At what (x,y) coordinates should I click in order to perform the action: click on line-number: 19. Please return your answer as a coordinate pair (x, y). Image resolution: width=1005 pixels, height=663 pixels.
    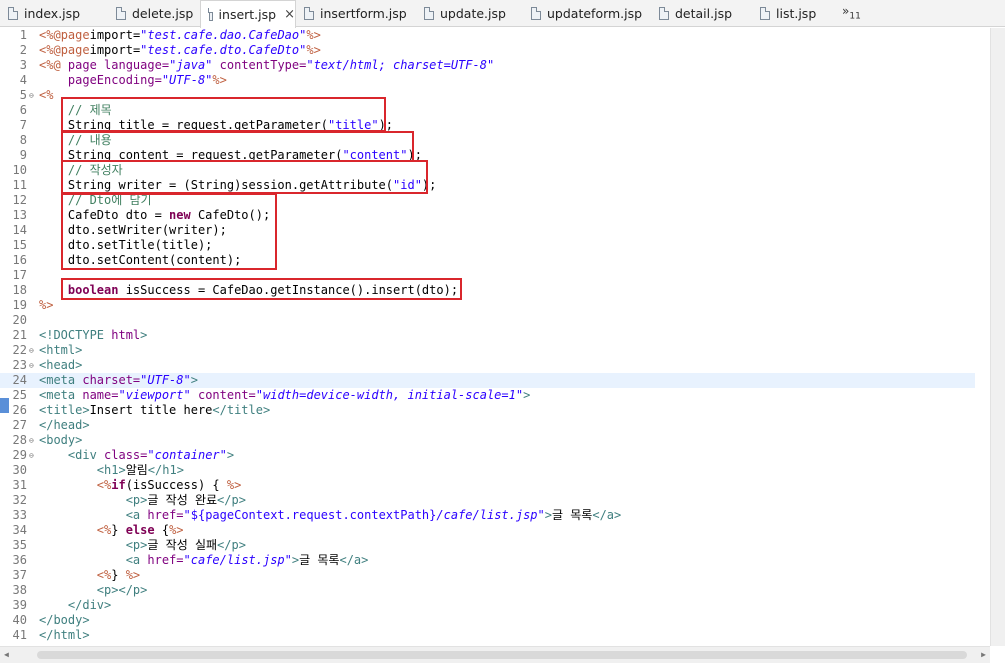
    Looking at the image, I should click on (19, 305).